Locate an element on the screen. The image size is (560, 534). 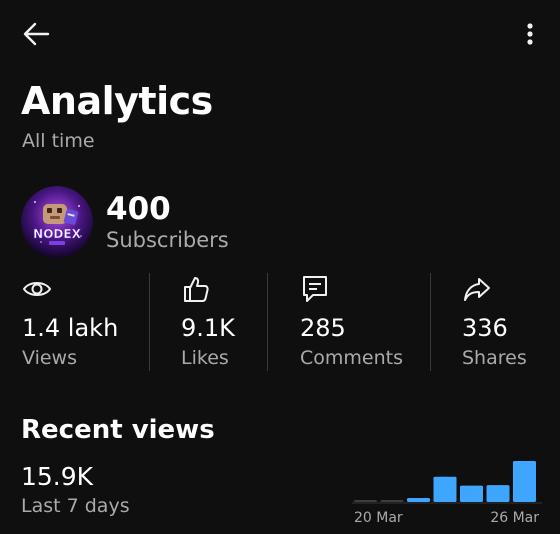
channel-avatar: NODEX is located at coordinates (57, 222).